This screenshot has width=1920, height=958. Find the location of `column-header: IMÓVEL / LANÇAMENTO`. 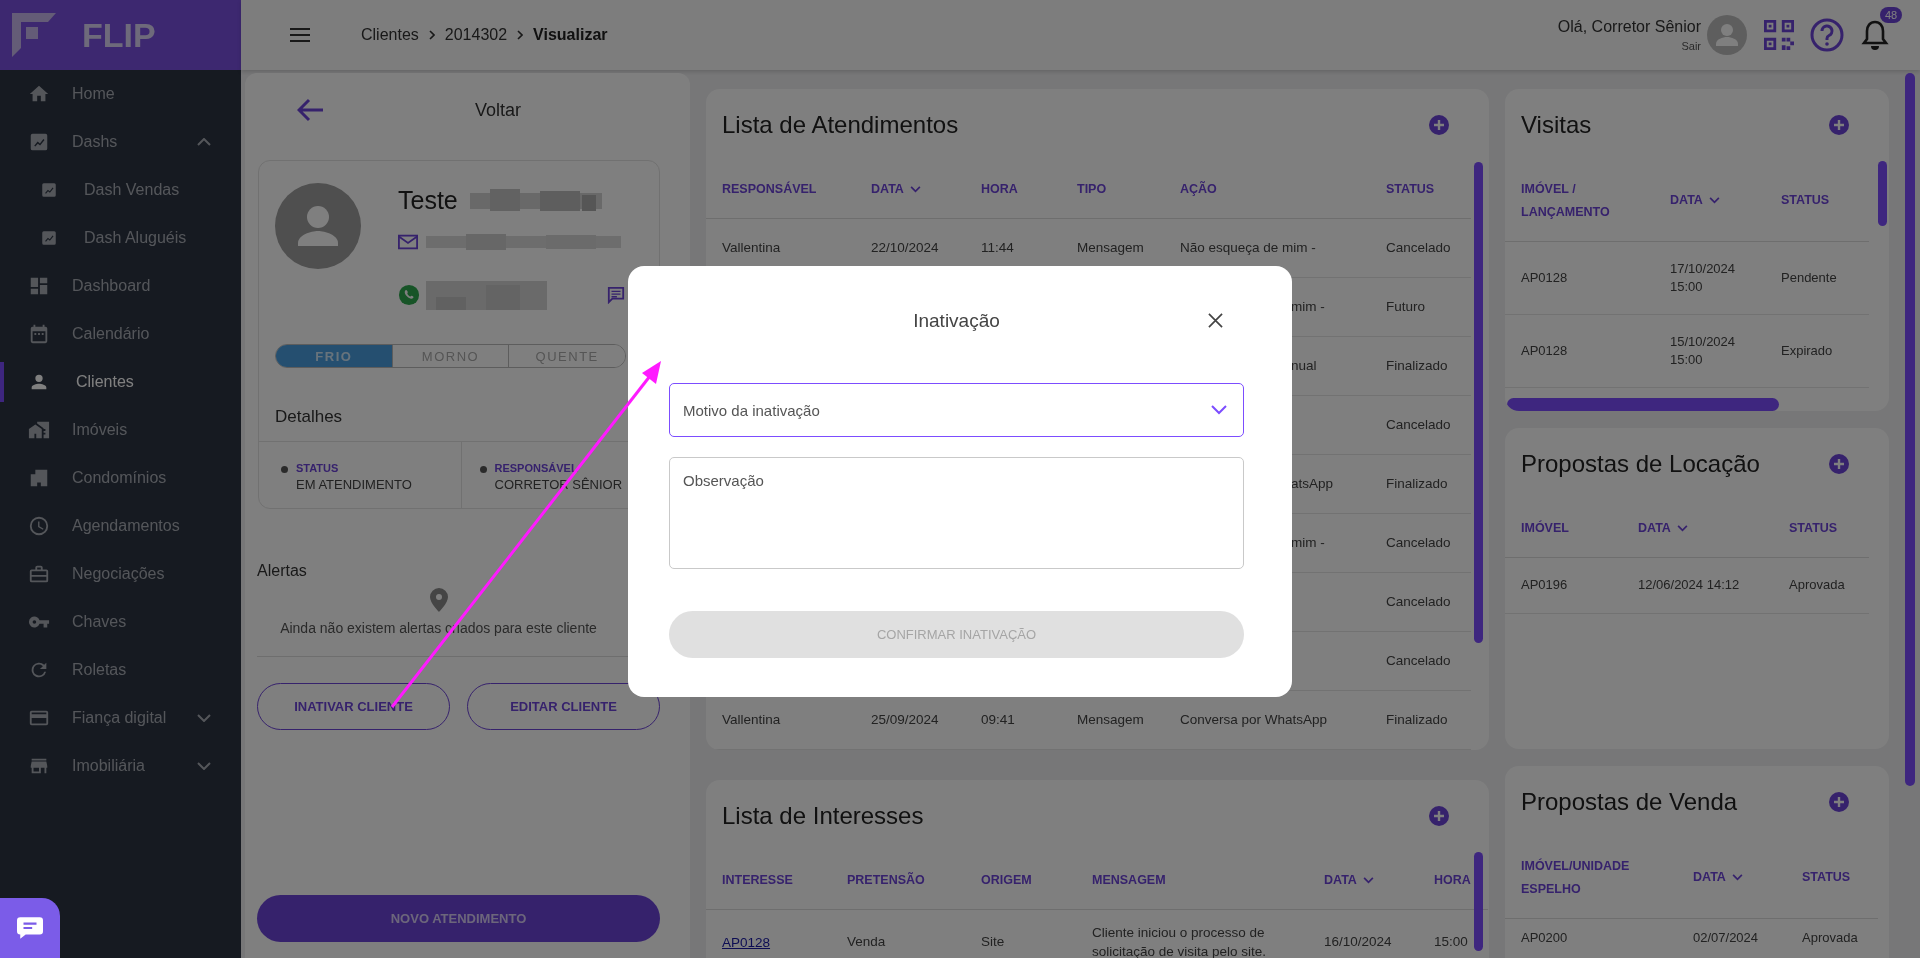

column-header: IMÓVEL / LANÇAMENTO is located at coordinates (1577, 200).